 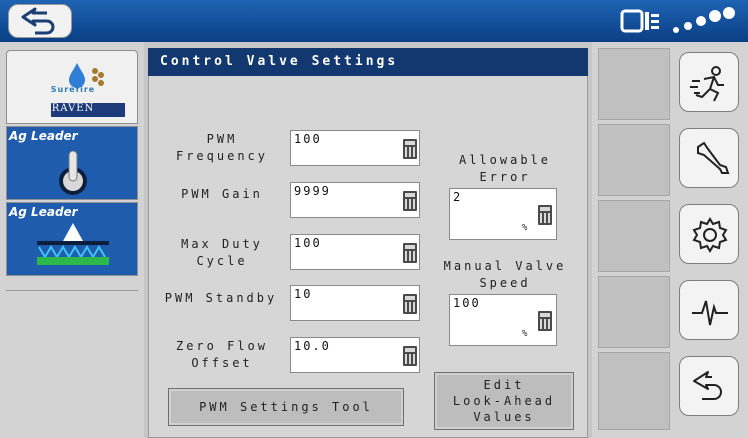 I want to click on zero-flow-offset-field: 10.0, so click(x=355, y=355).